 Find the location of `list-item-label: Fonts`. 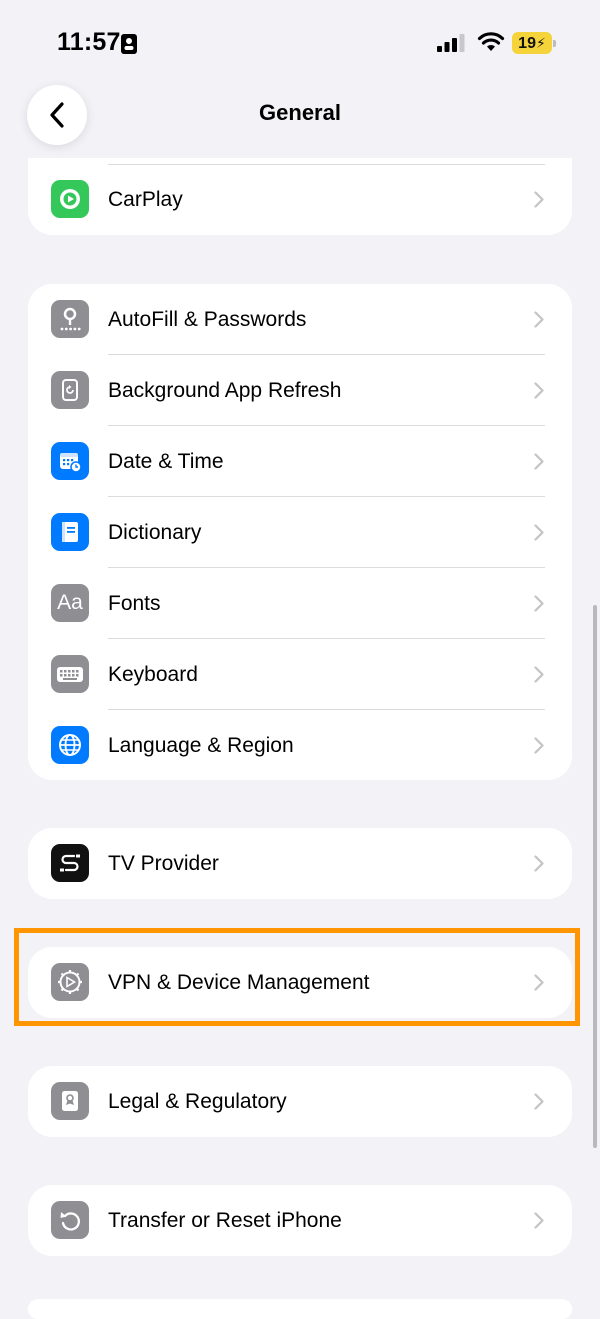

list-item-label: Fonts is located at coordinates (134, 603).